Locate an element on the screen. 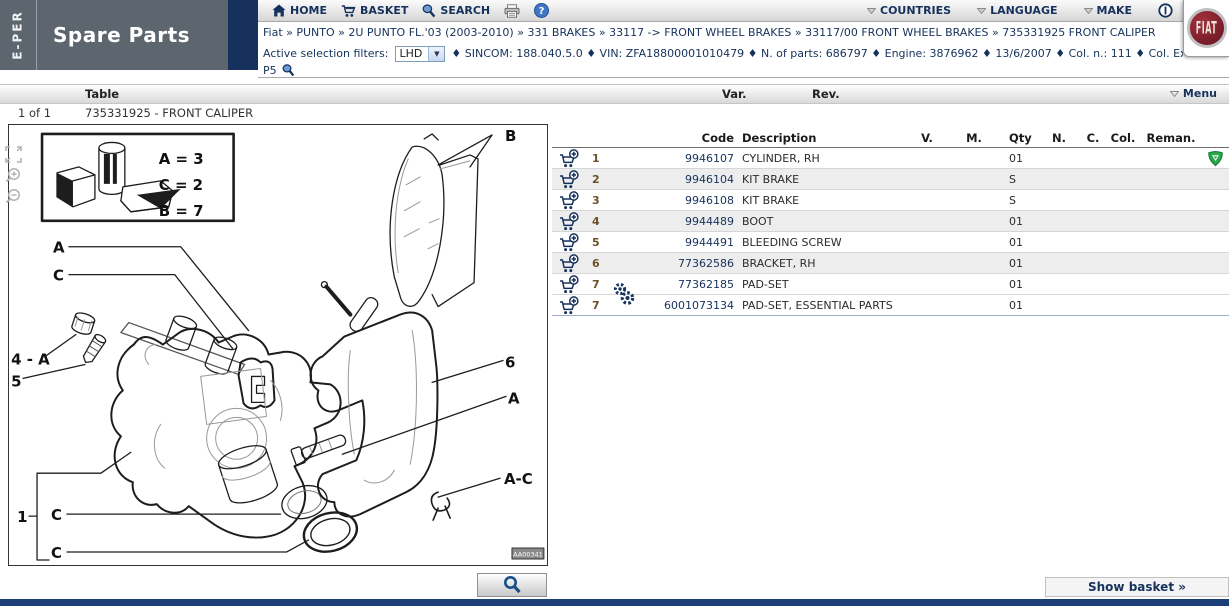 This screenshot has height=606, width=1229. table-row: 6 77362586 BRACKET, RH 01 is located at coordinates (890, 263).